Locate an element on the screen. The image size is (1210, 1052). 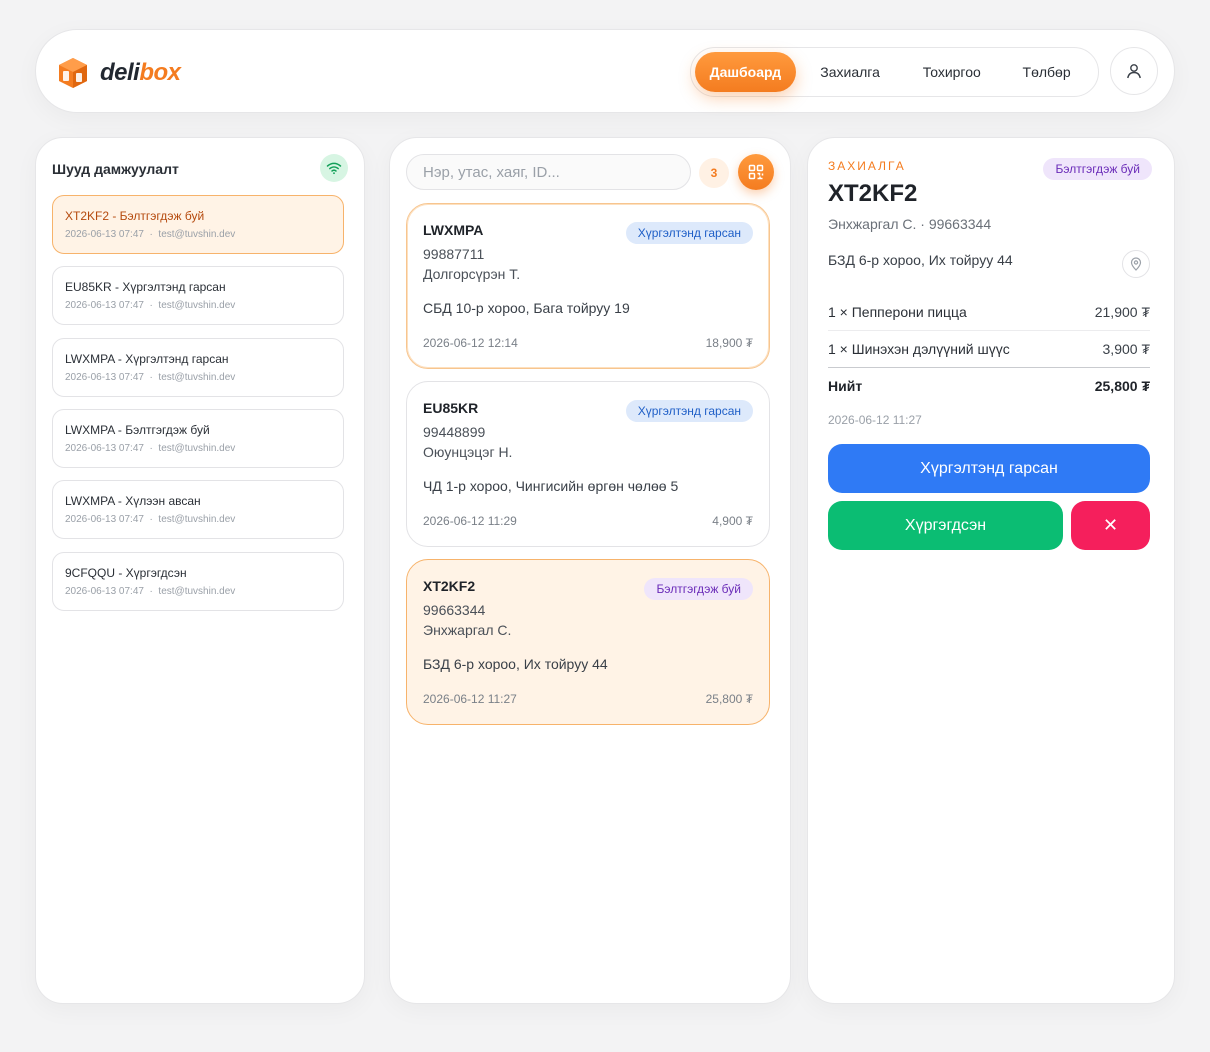
delivered-button: Хүргэгдсэн is located at coordinates (945, 525).